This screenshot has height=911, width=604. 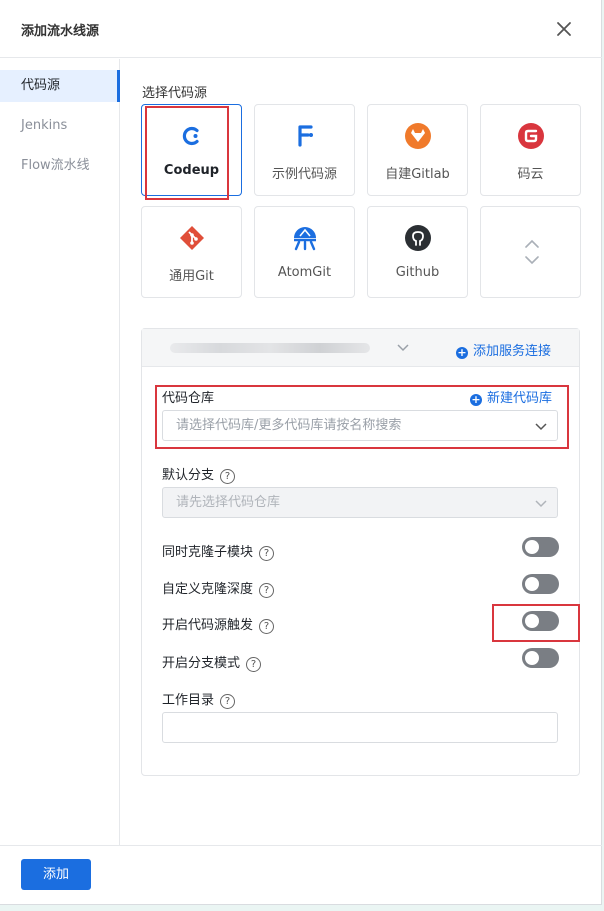 I want to click on toggle-row-source-trigger: 开启代码源触发?, so click(x=218, y=624).